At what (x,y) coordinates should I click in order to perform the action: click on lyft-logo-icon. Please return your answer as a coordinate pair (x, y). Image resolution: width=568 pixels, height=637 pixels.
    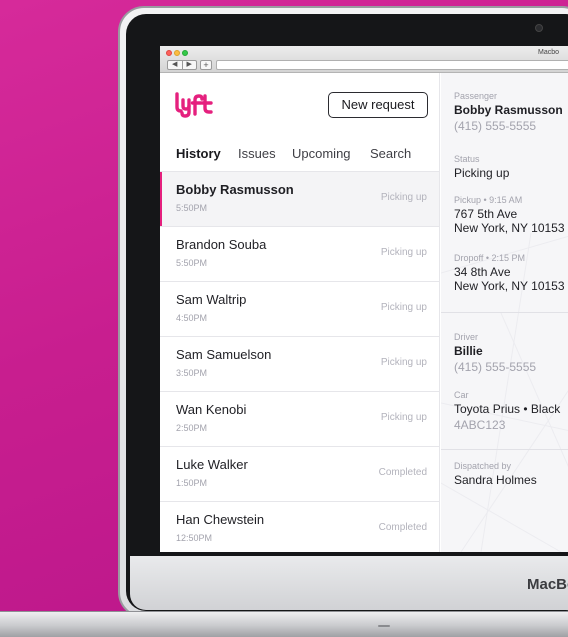
    Looking at the image, I should click on (194, 105).